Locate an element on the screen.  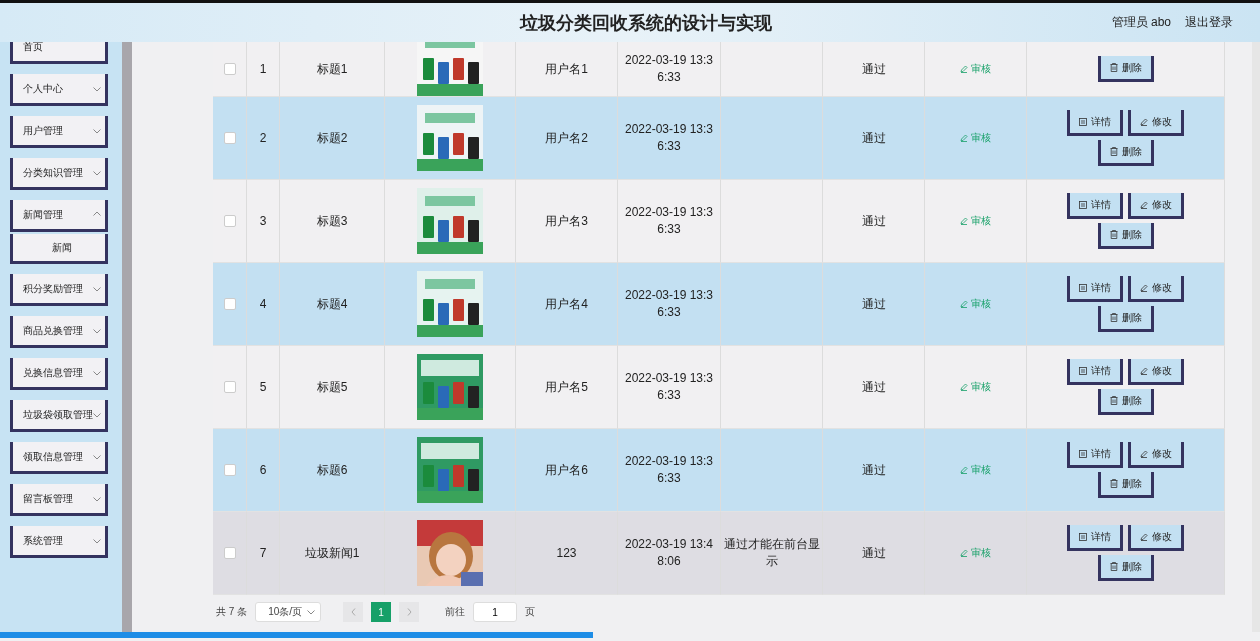
table-cell: 123 is located at coordinates (566, 553).